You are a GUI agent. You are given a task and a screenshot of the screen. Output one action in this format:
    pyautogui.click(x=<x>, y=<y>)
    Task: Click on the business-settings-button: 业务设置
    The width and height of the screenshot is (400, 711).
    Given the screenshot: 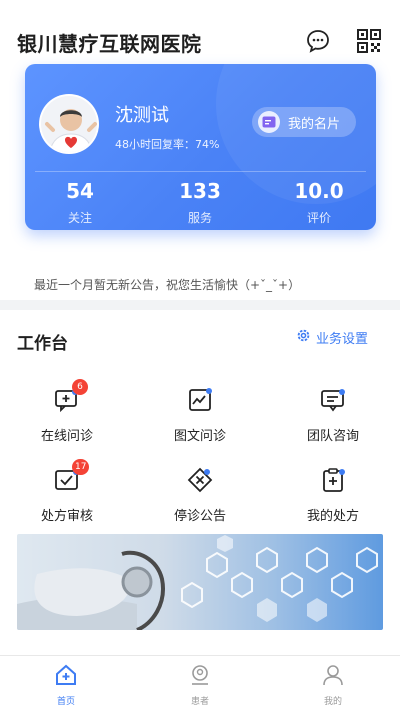 What is the action you would take?
    pyautogui.click(x=332, y=337)
    